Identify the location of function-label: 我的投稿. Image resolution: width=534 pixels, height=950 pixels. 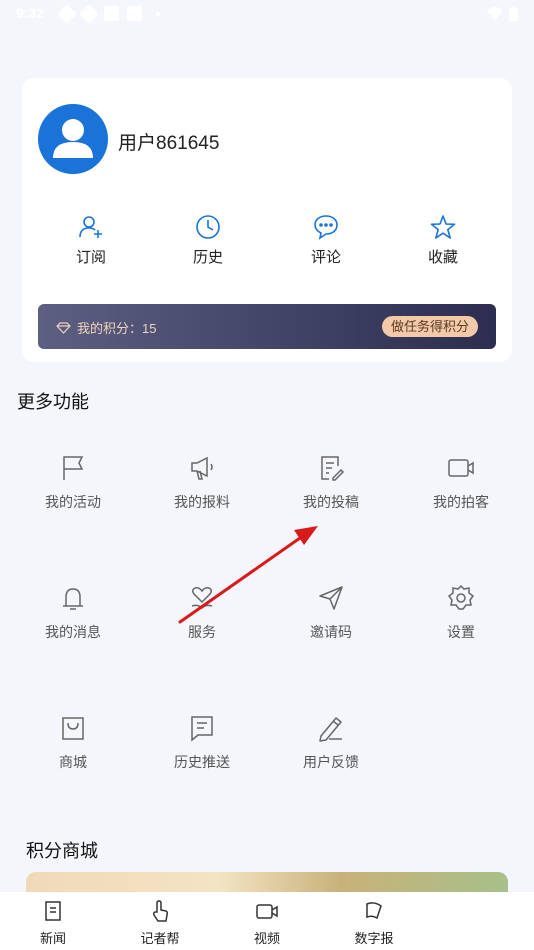
(331, 502).